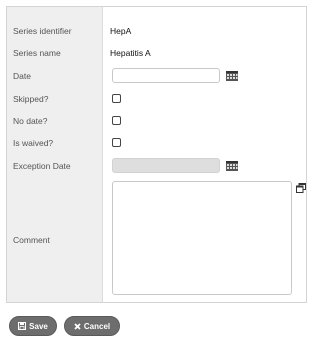 This screenshot has height=352, width=320. I want to click on series-name-value: Hepatitis A, so click(130, 53).